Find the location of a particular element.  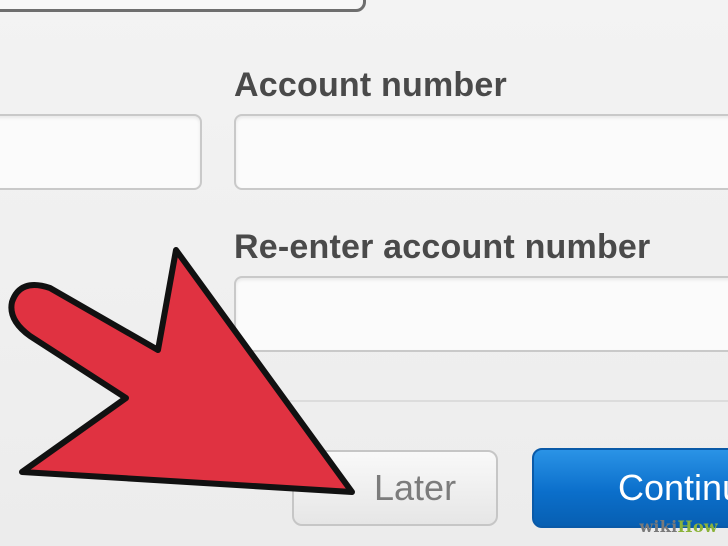

later-button: Later is located at coordinates (395, 488).